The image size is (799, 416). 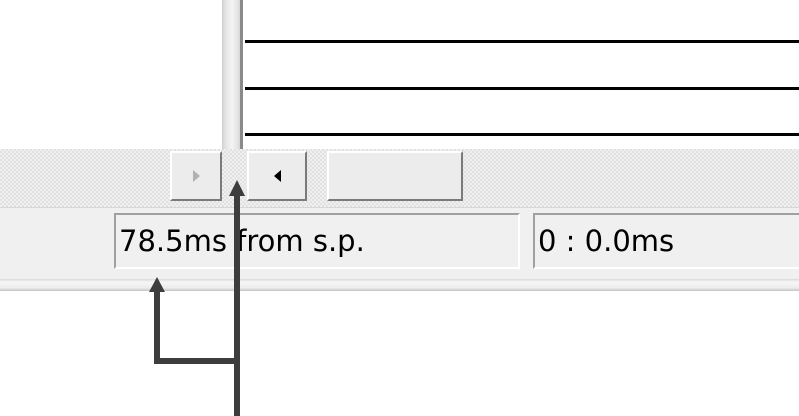 I want to click on time-from-start-field: 78.5ms from s.p., so click(x=317, y=241).